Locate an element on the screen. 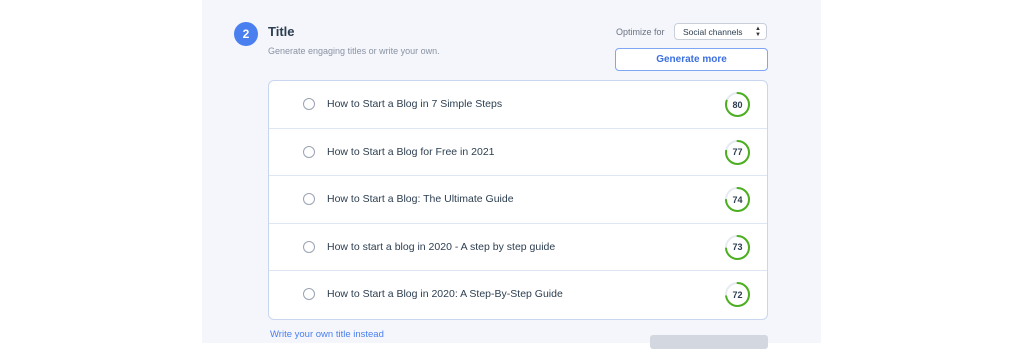 The width and height of the screenshot is (1024, 349). score-ring-icon: 77 is located at coordinates (737, 152).